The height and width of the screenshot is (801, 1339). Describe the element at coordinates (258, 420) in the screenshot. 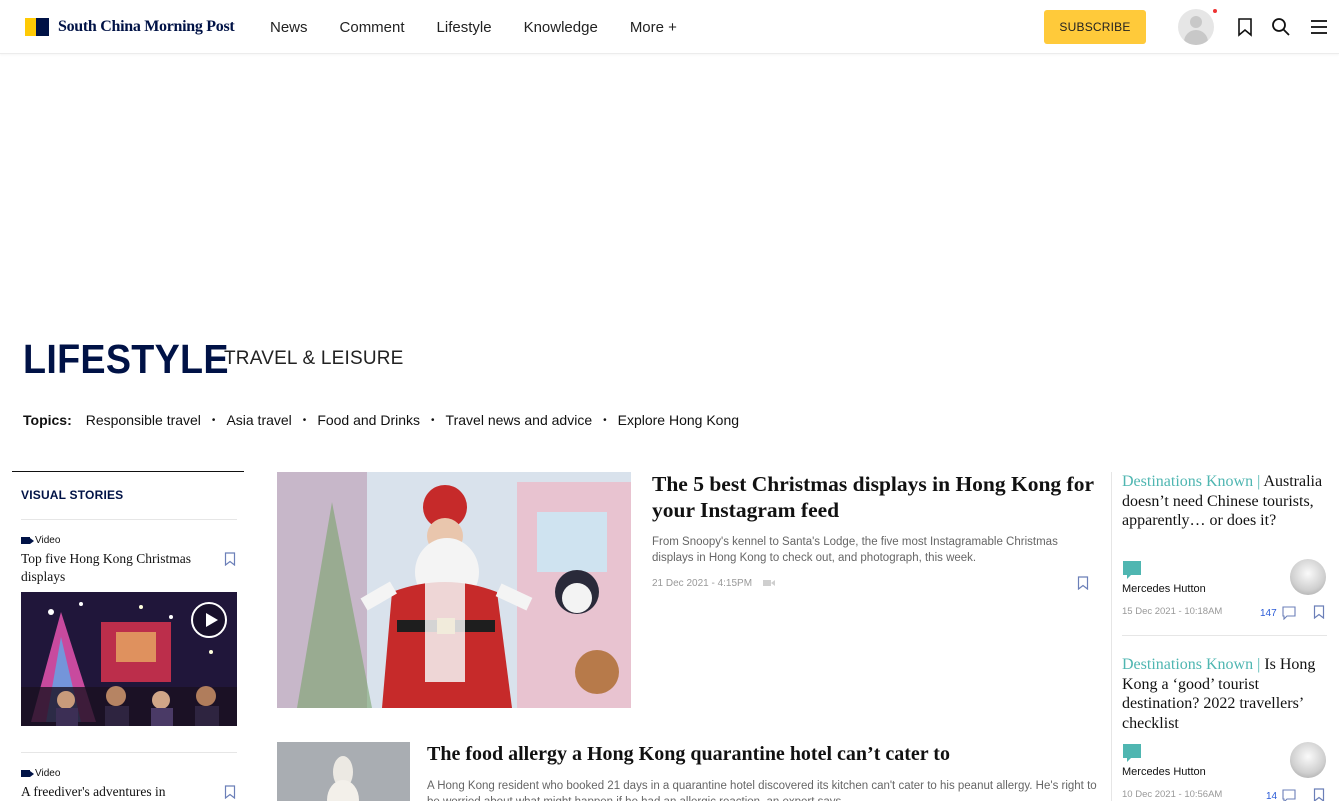

I see `topic-link: Asia travel` at that location.